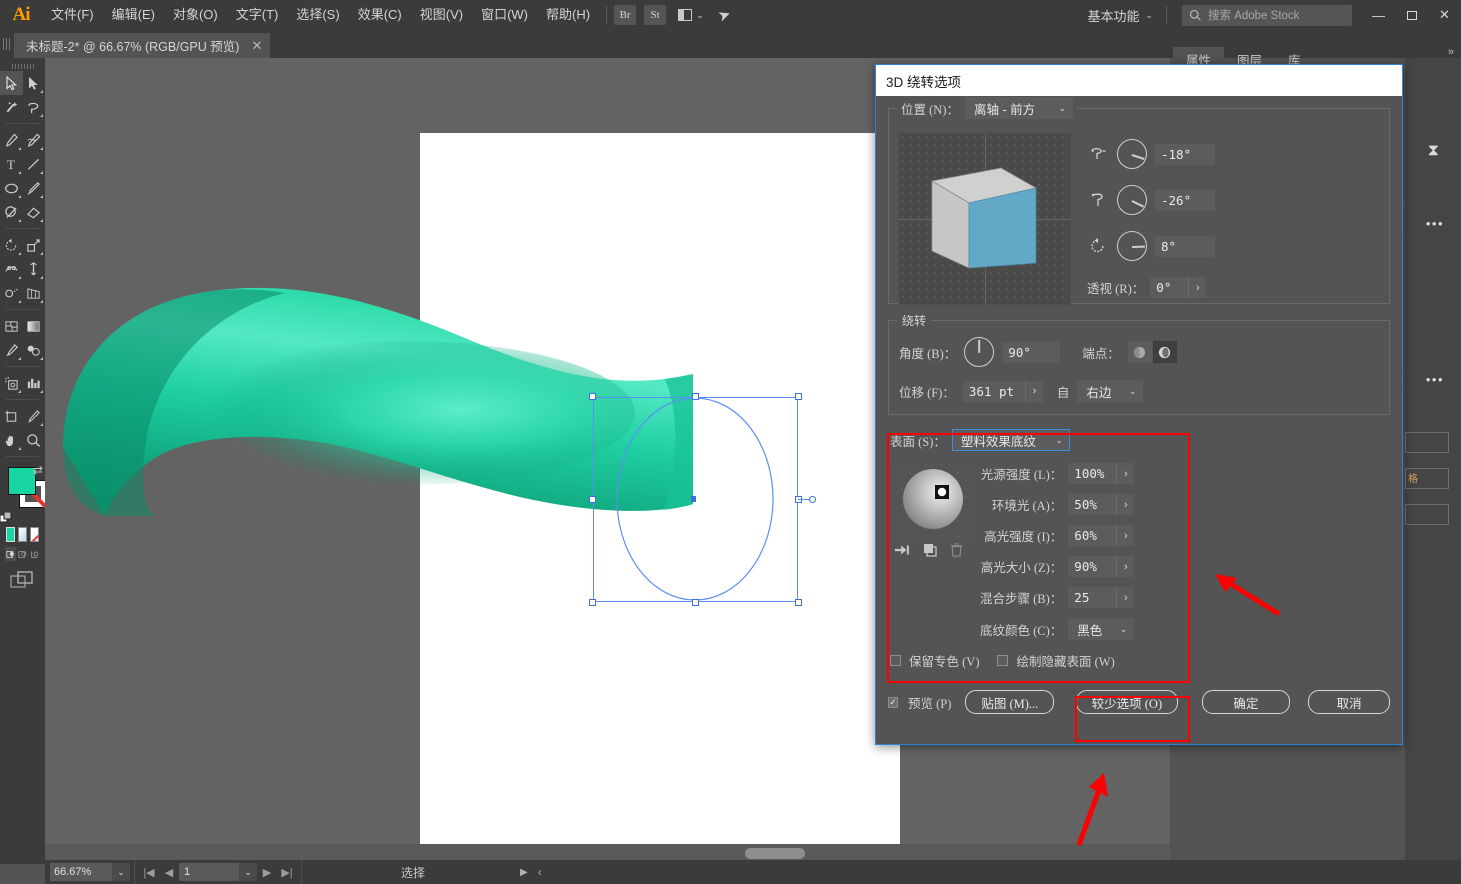 The image size is (1461, 884). Describe the element at coordinates (209, 872) in the screenshot. I see `artboard-number-field: 1` at that location.